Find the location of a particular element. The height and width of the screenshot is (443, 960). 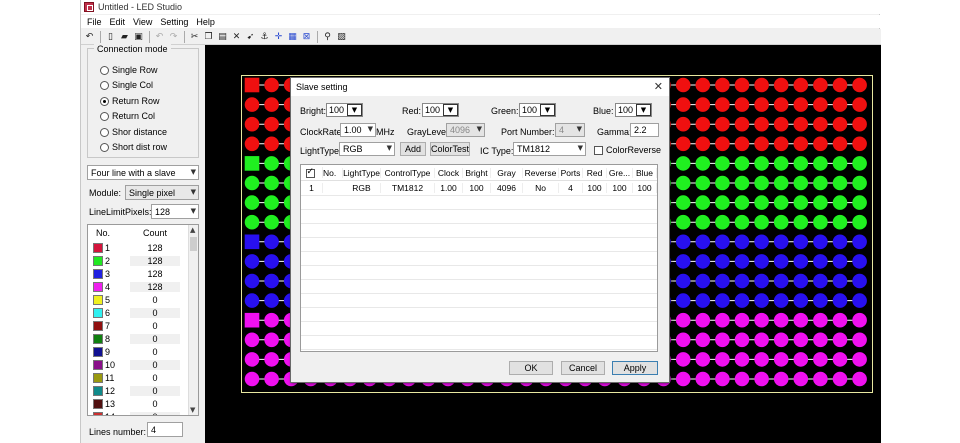

list-item: 80 is located at coordinates (143, 338).